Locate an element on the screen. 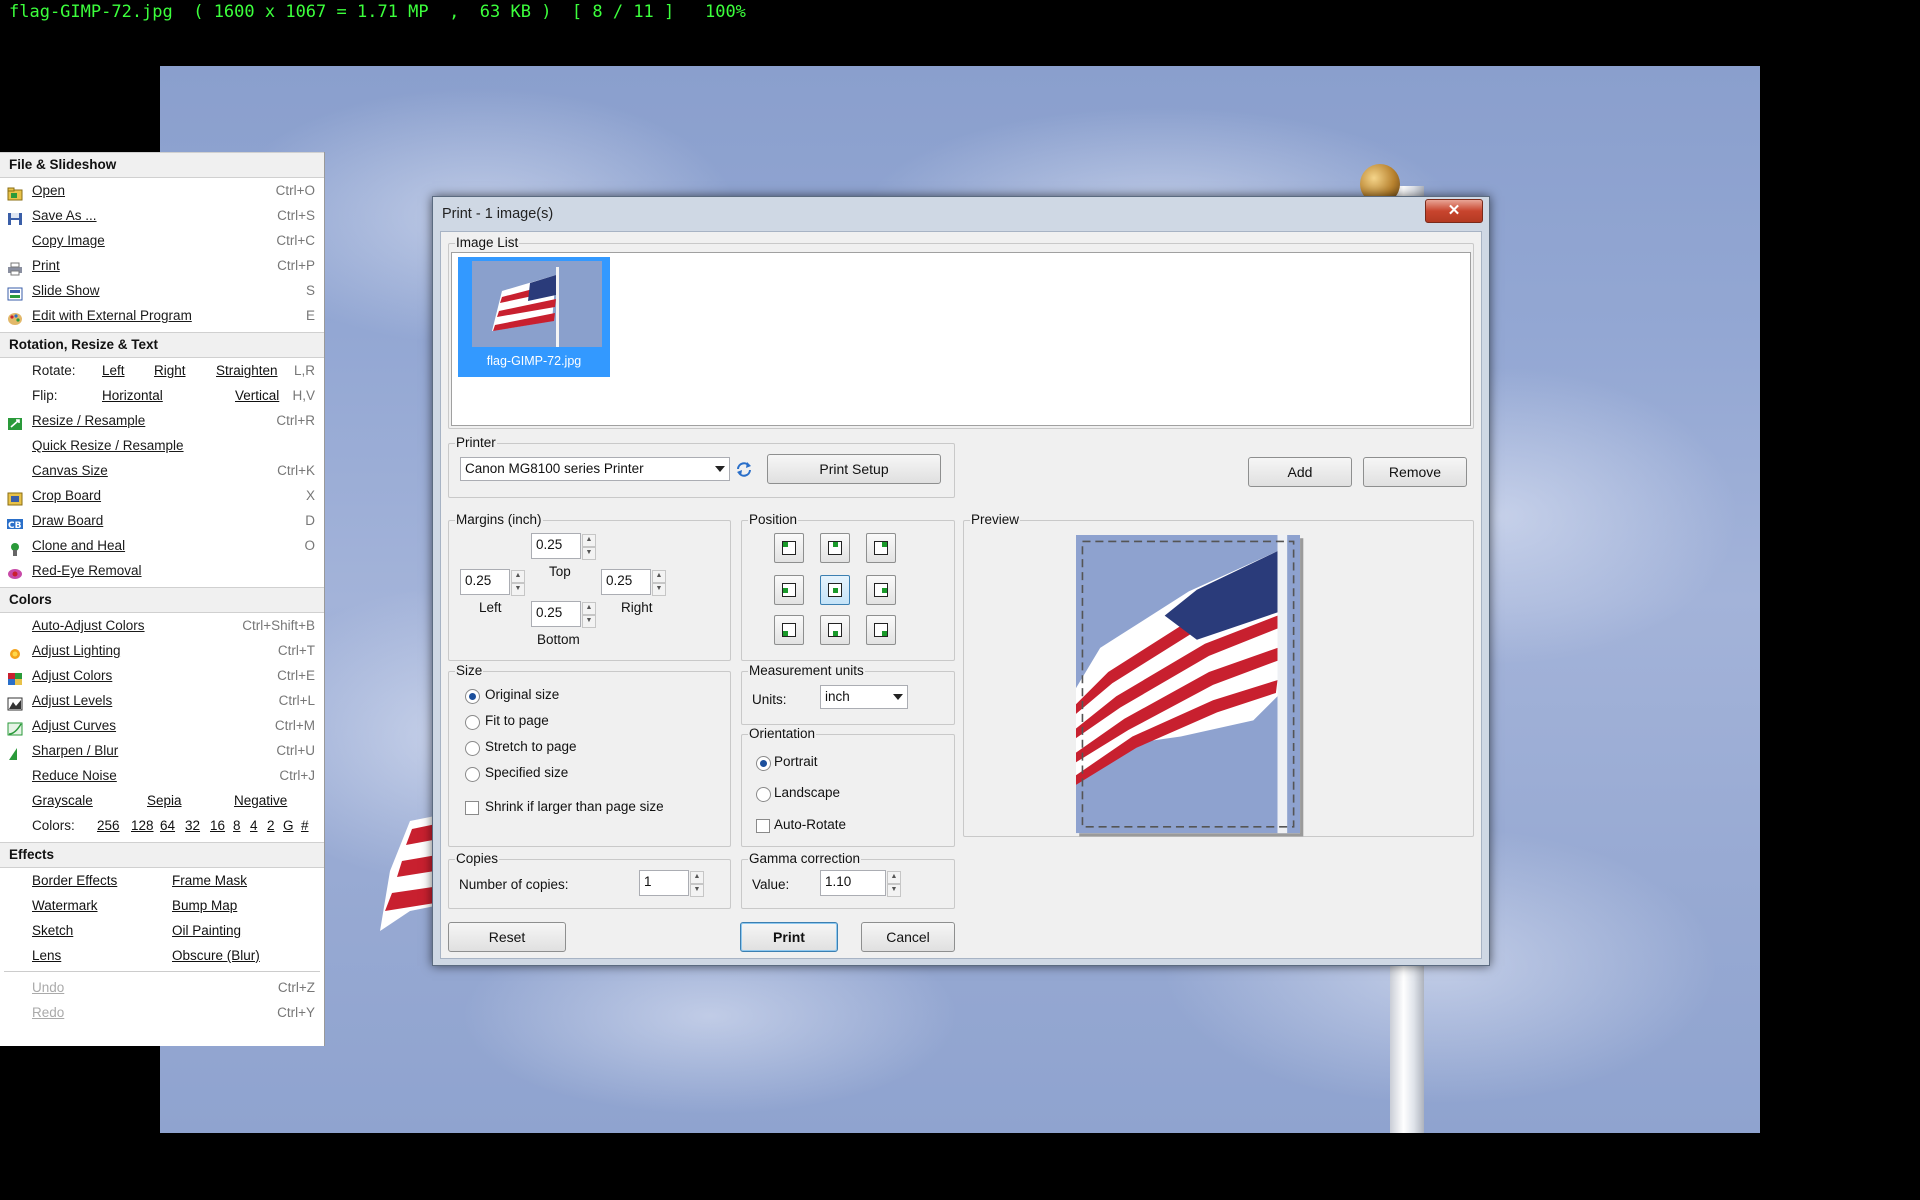  printer-select: Canon MG8100 series Printer is located at coordinates (595, 469).